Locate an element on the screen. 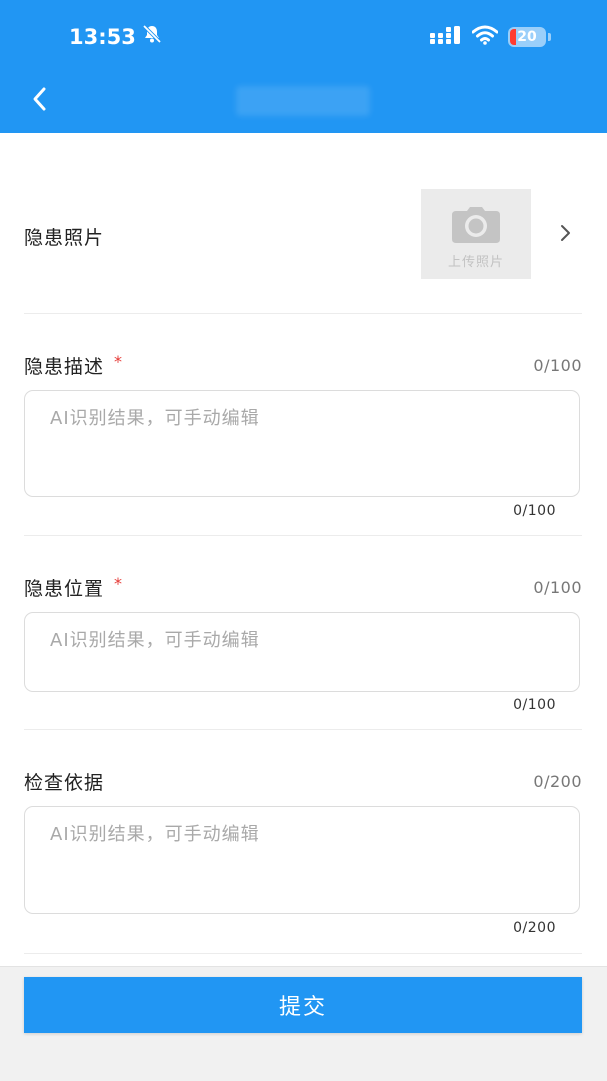 This screenshot has height=1081, width=607. footer-bar: 提交 is located at coordinates (303, 1023).